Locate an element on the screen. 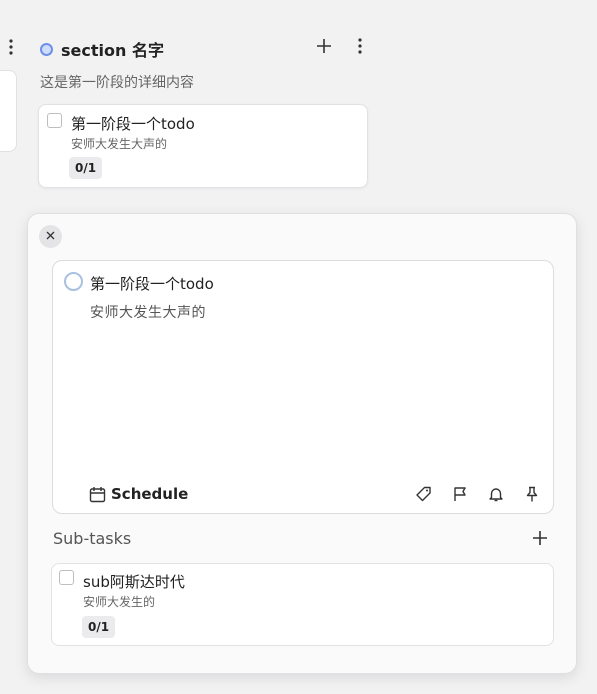 This screenshot has width=597, height=694. section-description: 这是第一阶段的详细内容 is located at coordinates (117, 83).